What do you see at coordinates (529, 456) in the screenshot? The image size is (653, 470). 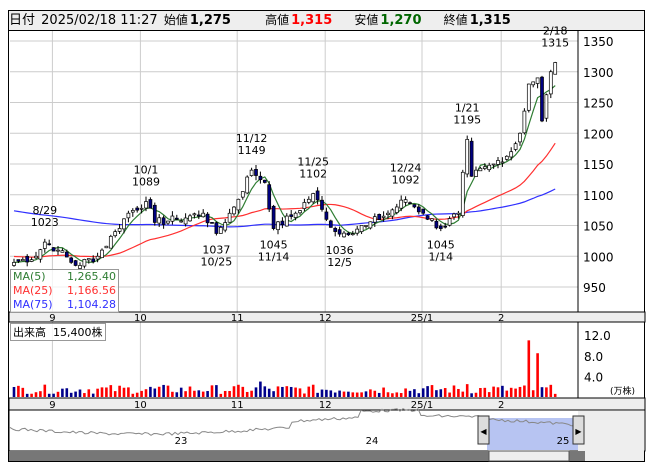 I see `scrollbar-thumb` at bounding box center [529, 456].